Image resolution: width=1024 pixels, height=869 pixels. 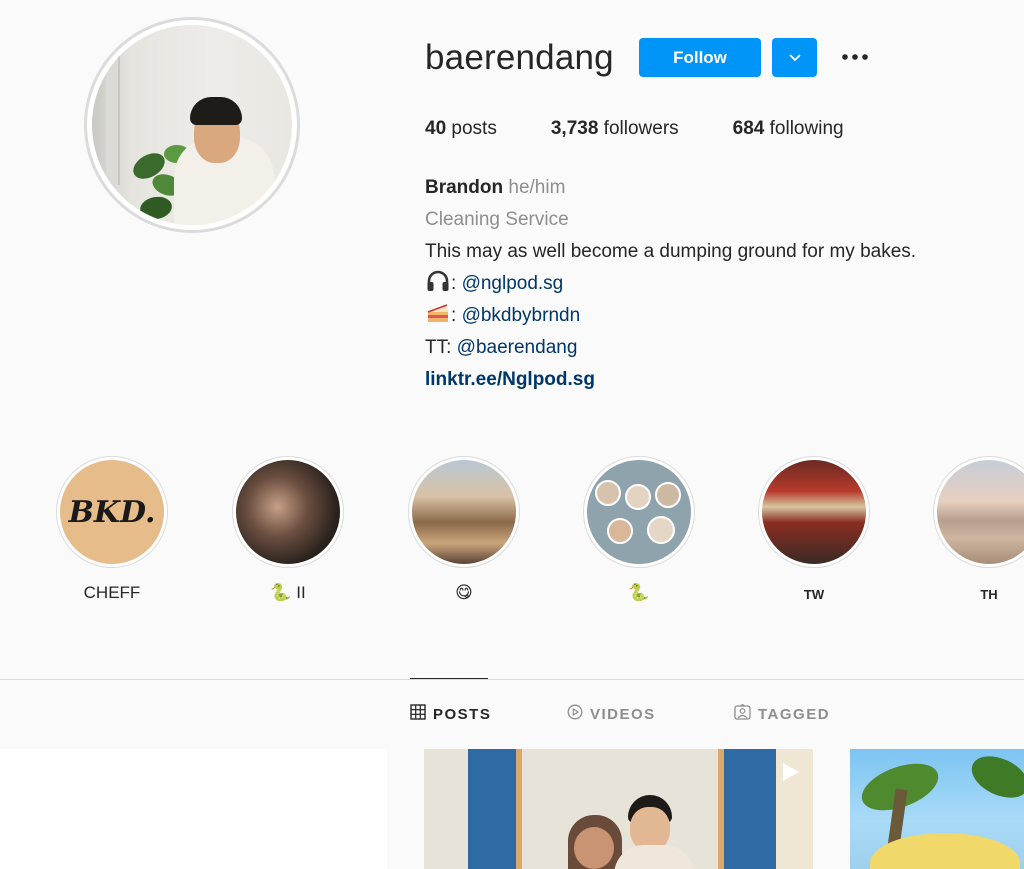 I want to click on highlight-item: TW, so click(x=814, y=533).